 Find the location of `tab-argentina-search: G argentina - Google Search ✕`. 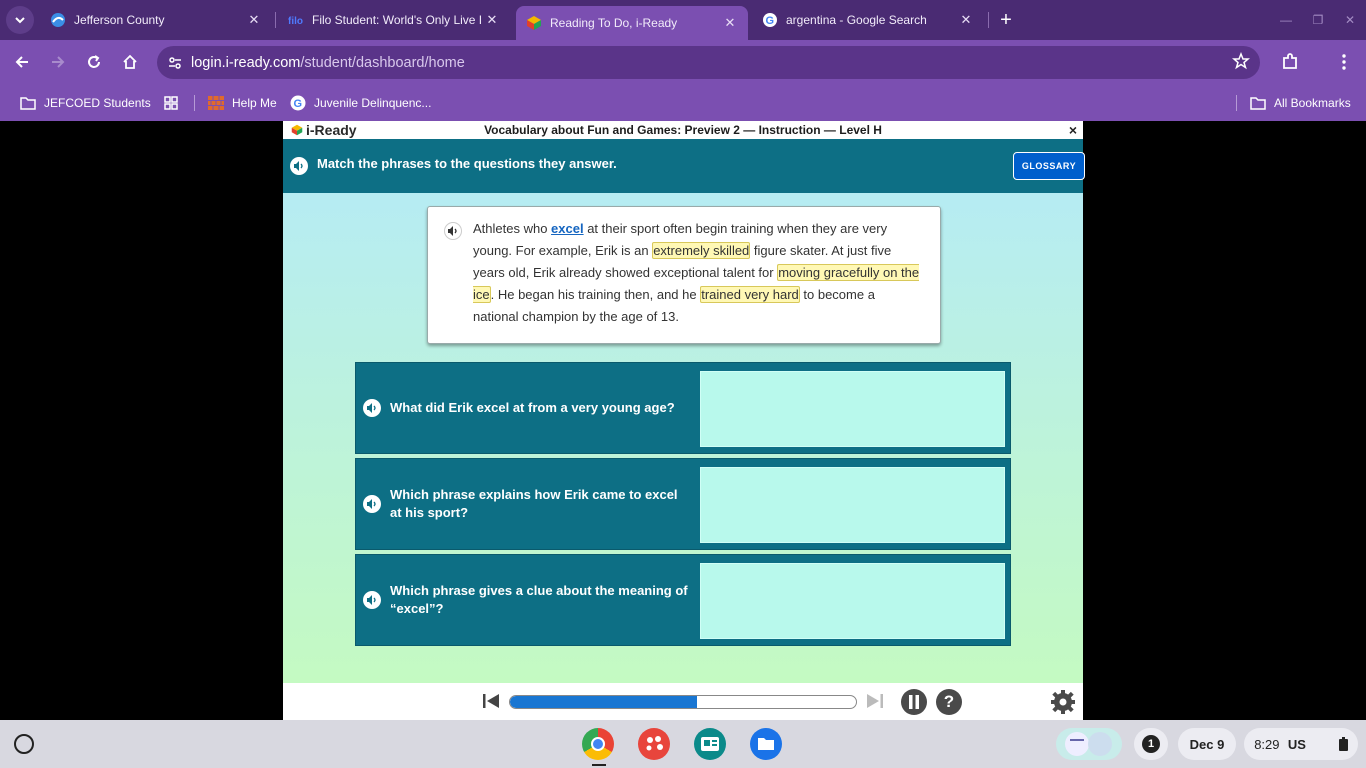

tab-argentina-search: G argentina - Google Search ✕ is located at coordinates (868, 20).